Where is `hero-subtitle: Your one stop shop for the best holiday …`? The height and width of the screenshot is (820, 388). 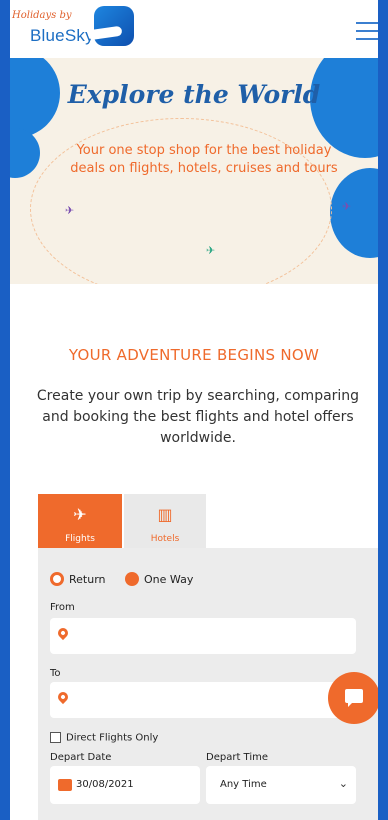
hero-subtitle: Your one stop shop for the best holiday … is located at coordinates (204, 159).